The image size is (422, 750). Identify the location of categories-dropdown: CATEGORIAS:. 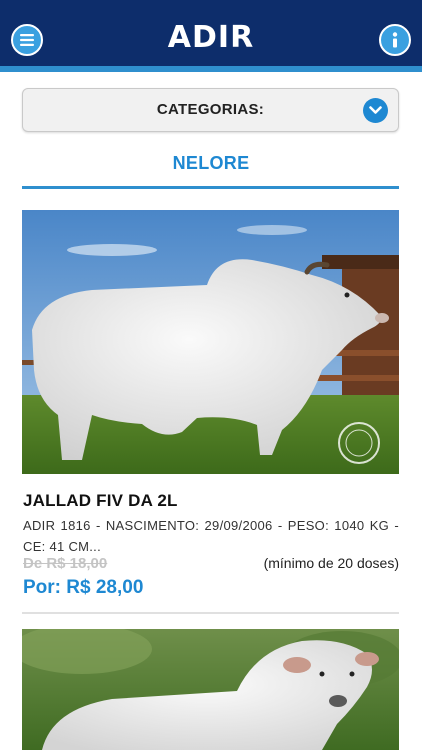
(210, 110).